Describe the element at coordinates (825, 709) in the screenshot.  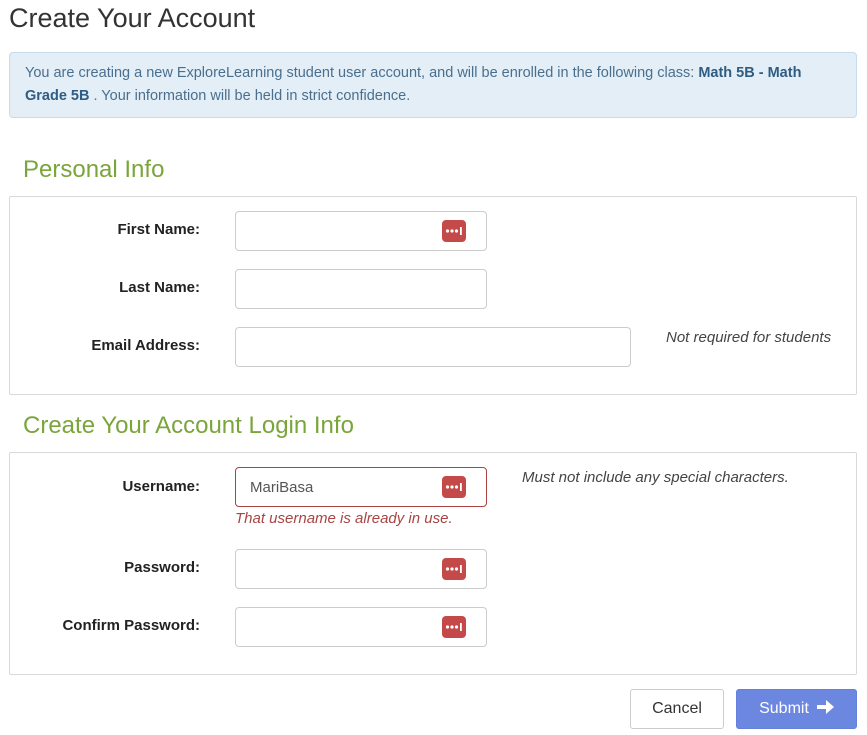
I see `arrow-right-icon` at that location.